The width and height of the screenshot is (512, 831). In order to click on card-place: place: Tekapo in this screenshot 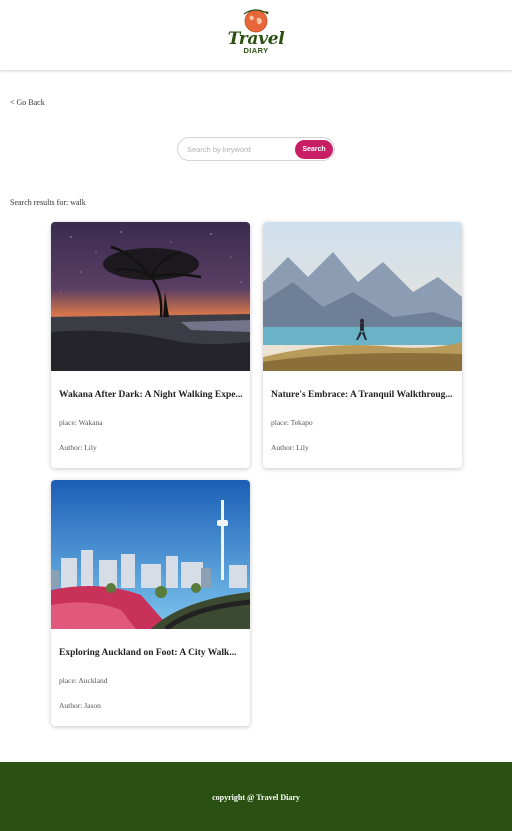, I will do `click(292, 422)`.